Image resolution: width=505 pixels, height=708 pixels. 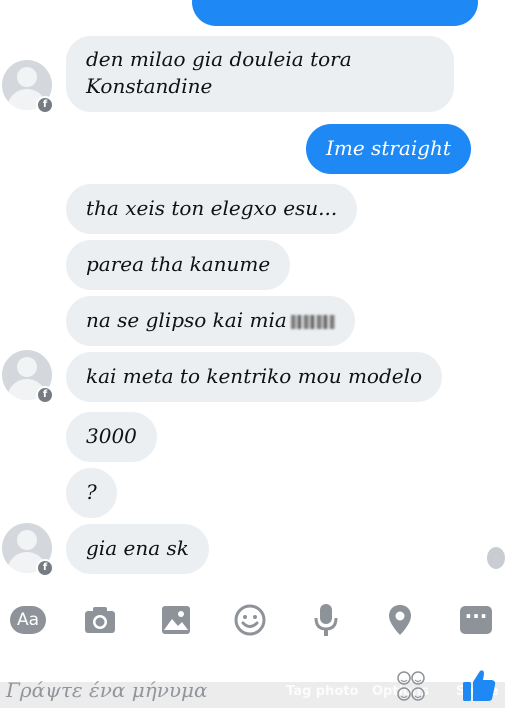 I want to click on message-text: Ime straight, so click(x=388, y=148).